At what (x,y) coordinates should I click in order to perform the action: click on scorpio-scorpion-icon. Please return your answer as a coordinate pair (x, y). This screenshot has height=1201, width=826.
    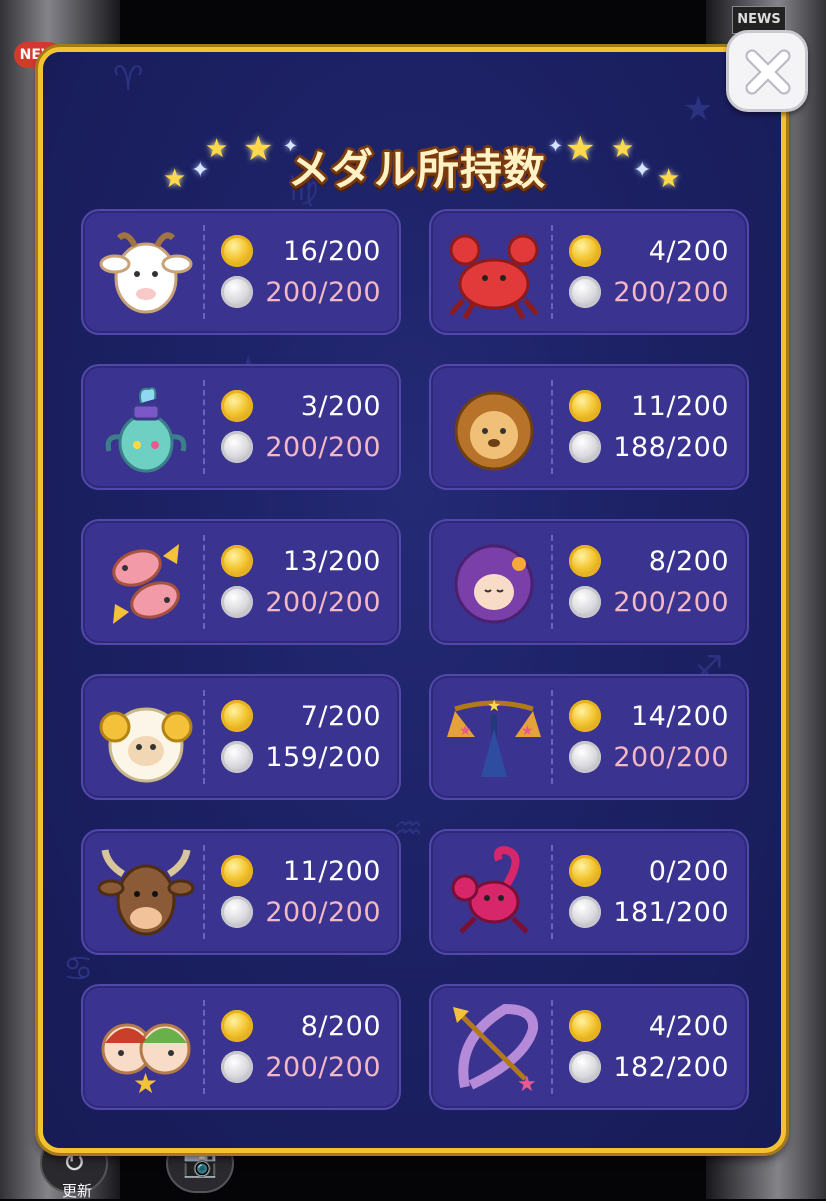
    Looking at the image, I should click on (490, 889).